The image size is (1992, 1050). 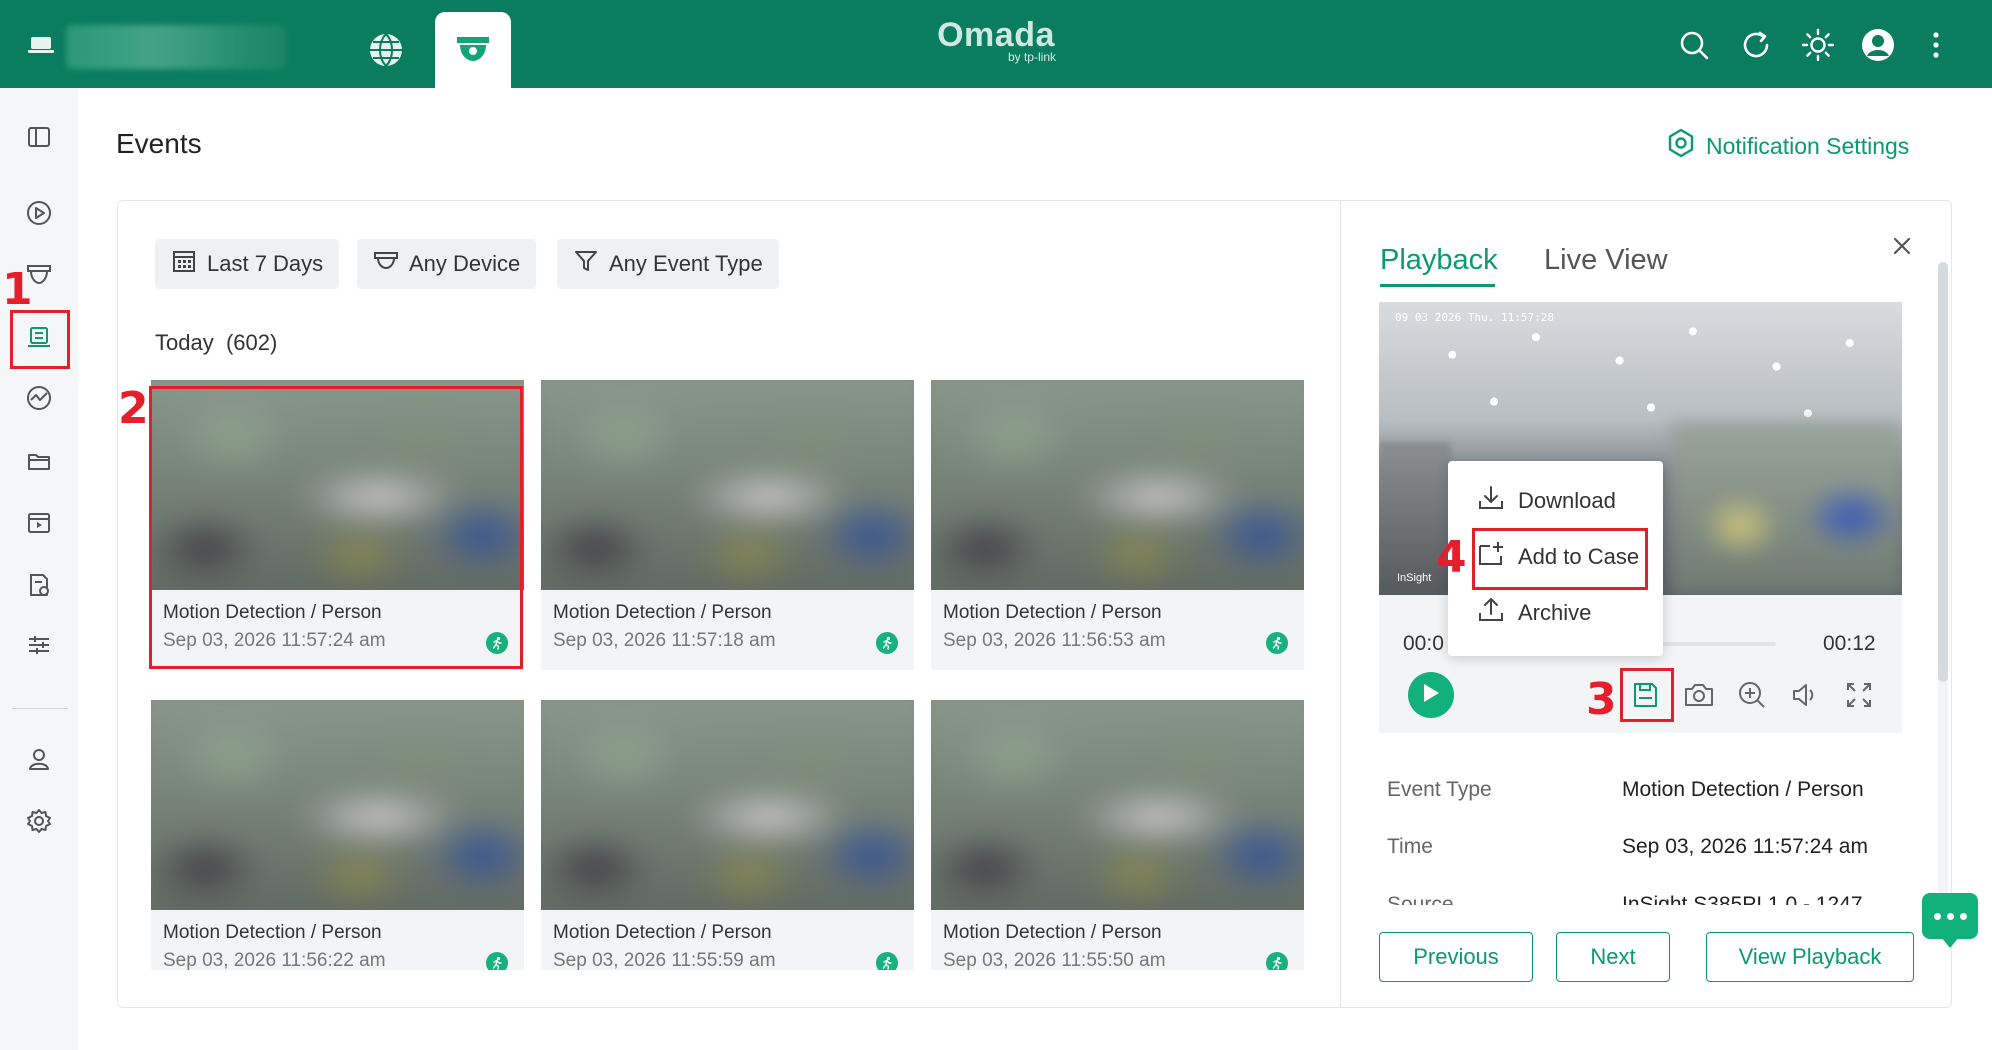 I want to click on detail-value-event-type: Motion Detection / Person, so click(x=1743, y=789).